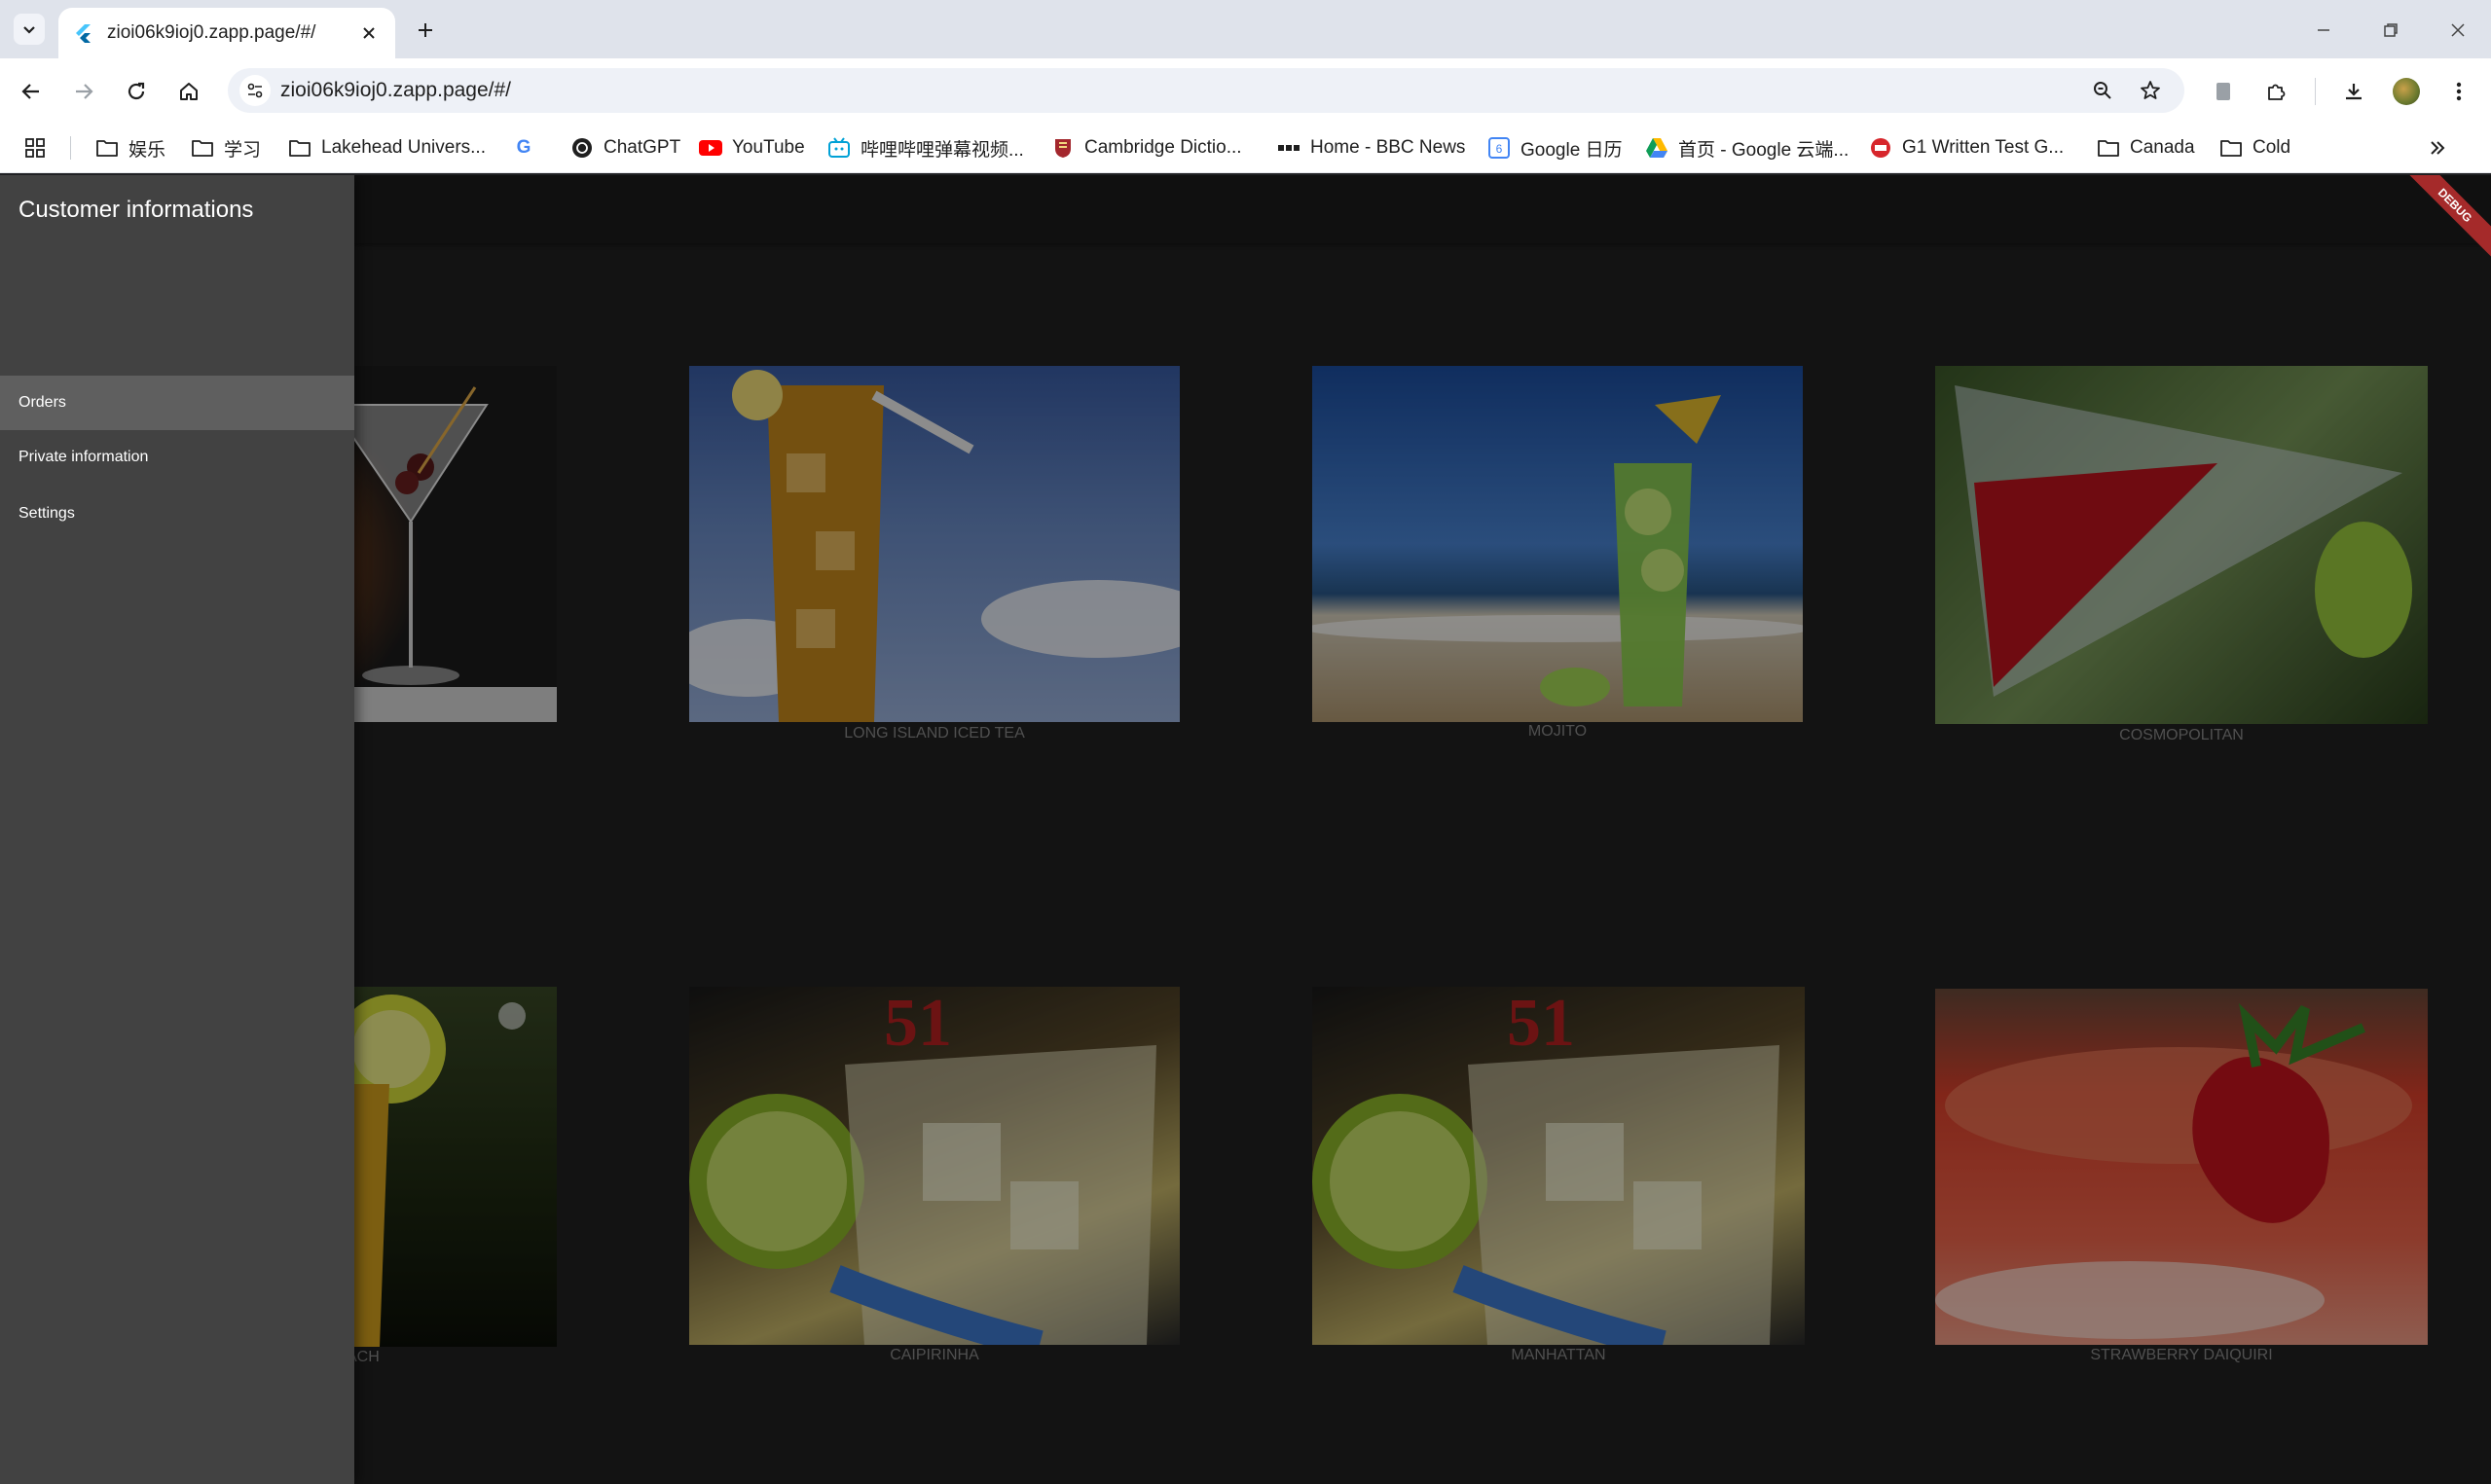 The image size is (2491, 1484). Describe the element at coordinates (42, 403) in the screenshot. I see `drawer-item-label: Orders` at that location.